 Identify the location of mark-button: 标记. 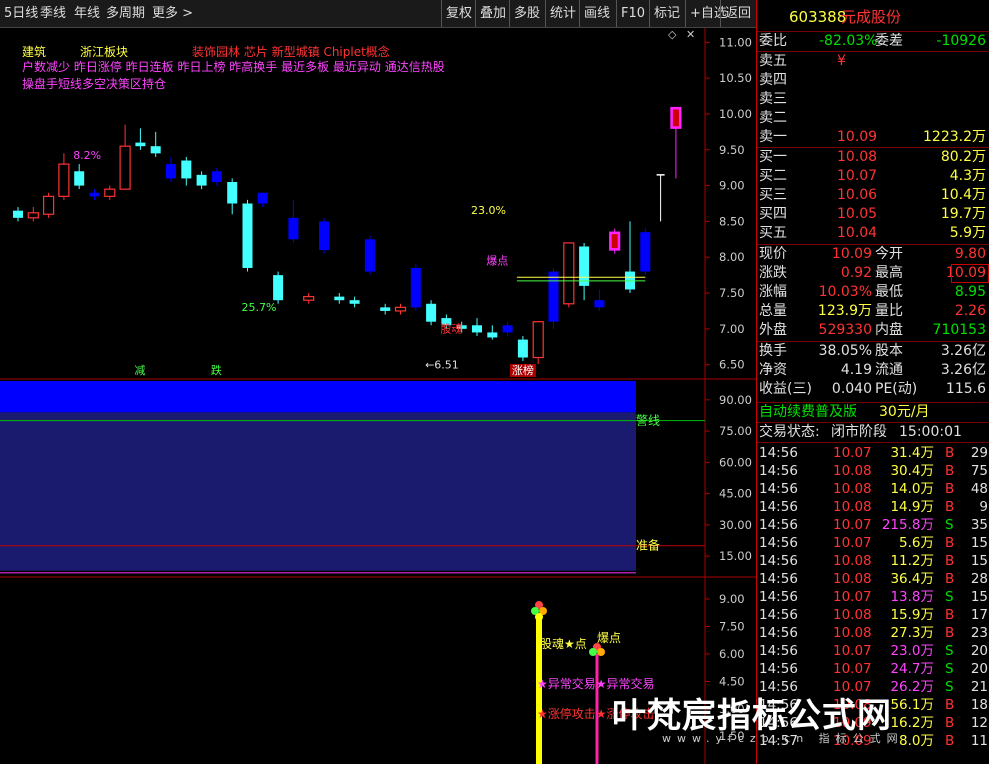
(666, 13).